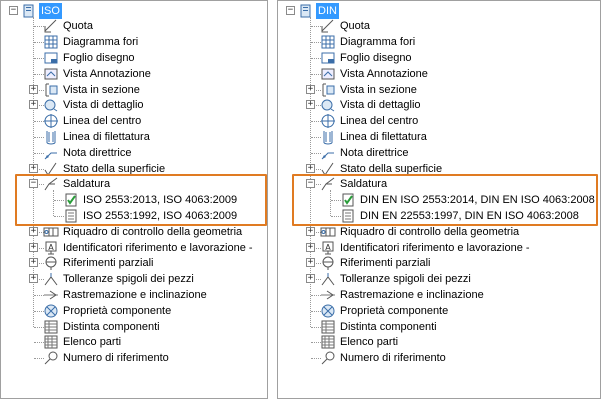 Image resolution: width=601 pixels, height=399 pixels. I want to click on parts-list-icon, so click(328, 342).